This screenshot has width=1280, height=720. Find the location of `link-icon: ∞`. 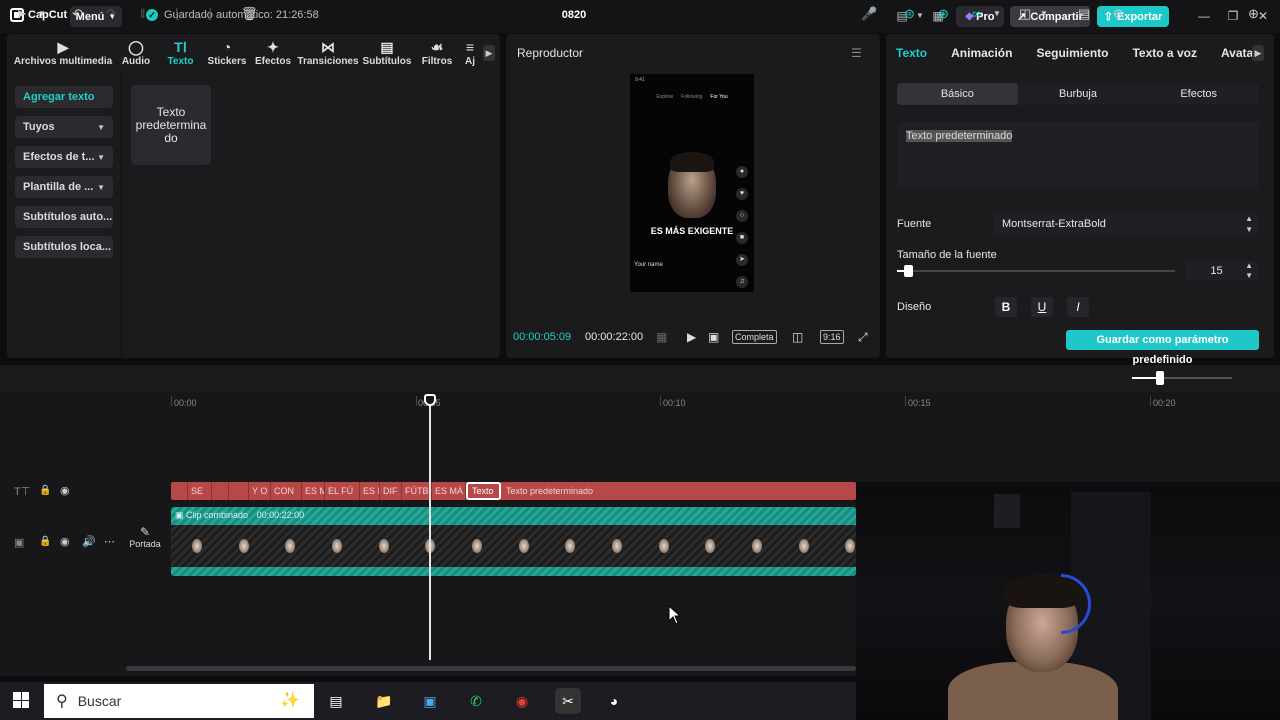

link-icon: ∞ is located at coordinates (976, 14).